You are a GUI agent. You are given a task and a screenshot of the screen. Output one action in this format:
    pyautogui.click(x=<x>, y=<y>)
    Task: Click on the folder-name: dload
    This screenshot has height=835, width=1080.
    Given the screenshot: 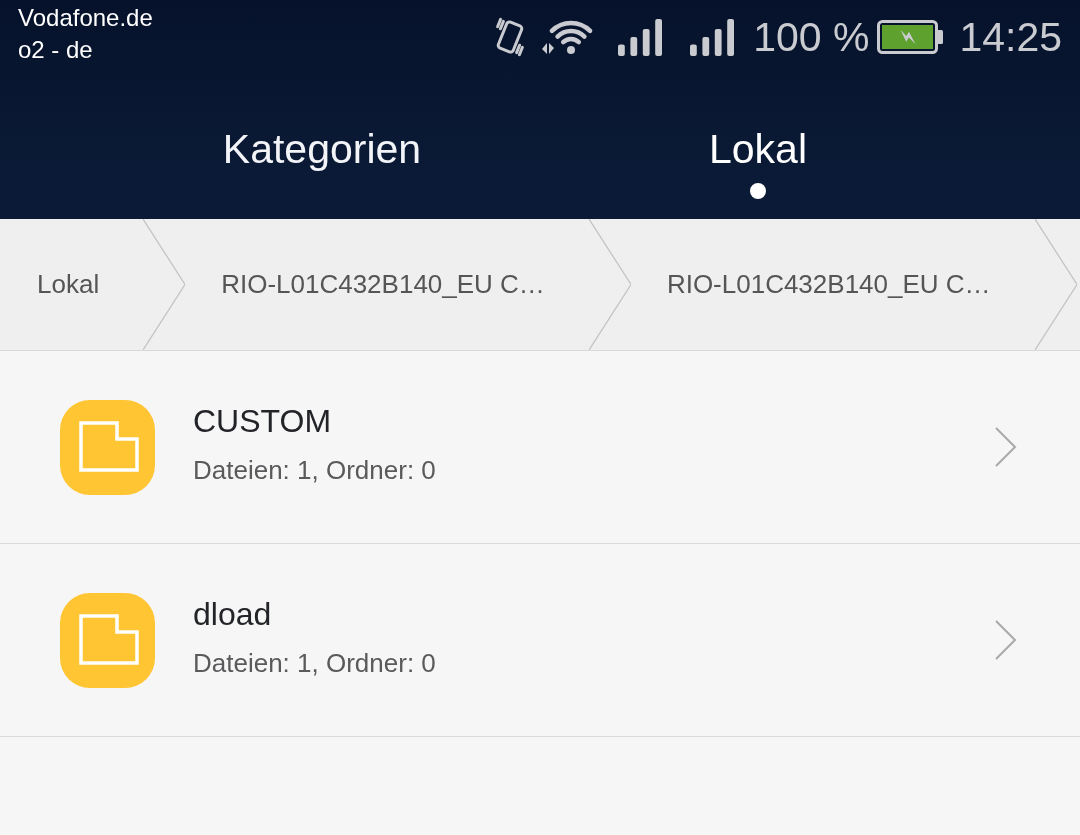 What is the action you would take?
    pyautogui.click(x=232, y=614)
    